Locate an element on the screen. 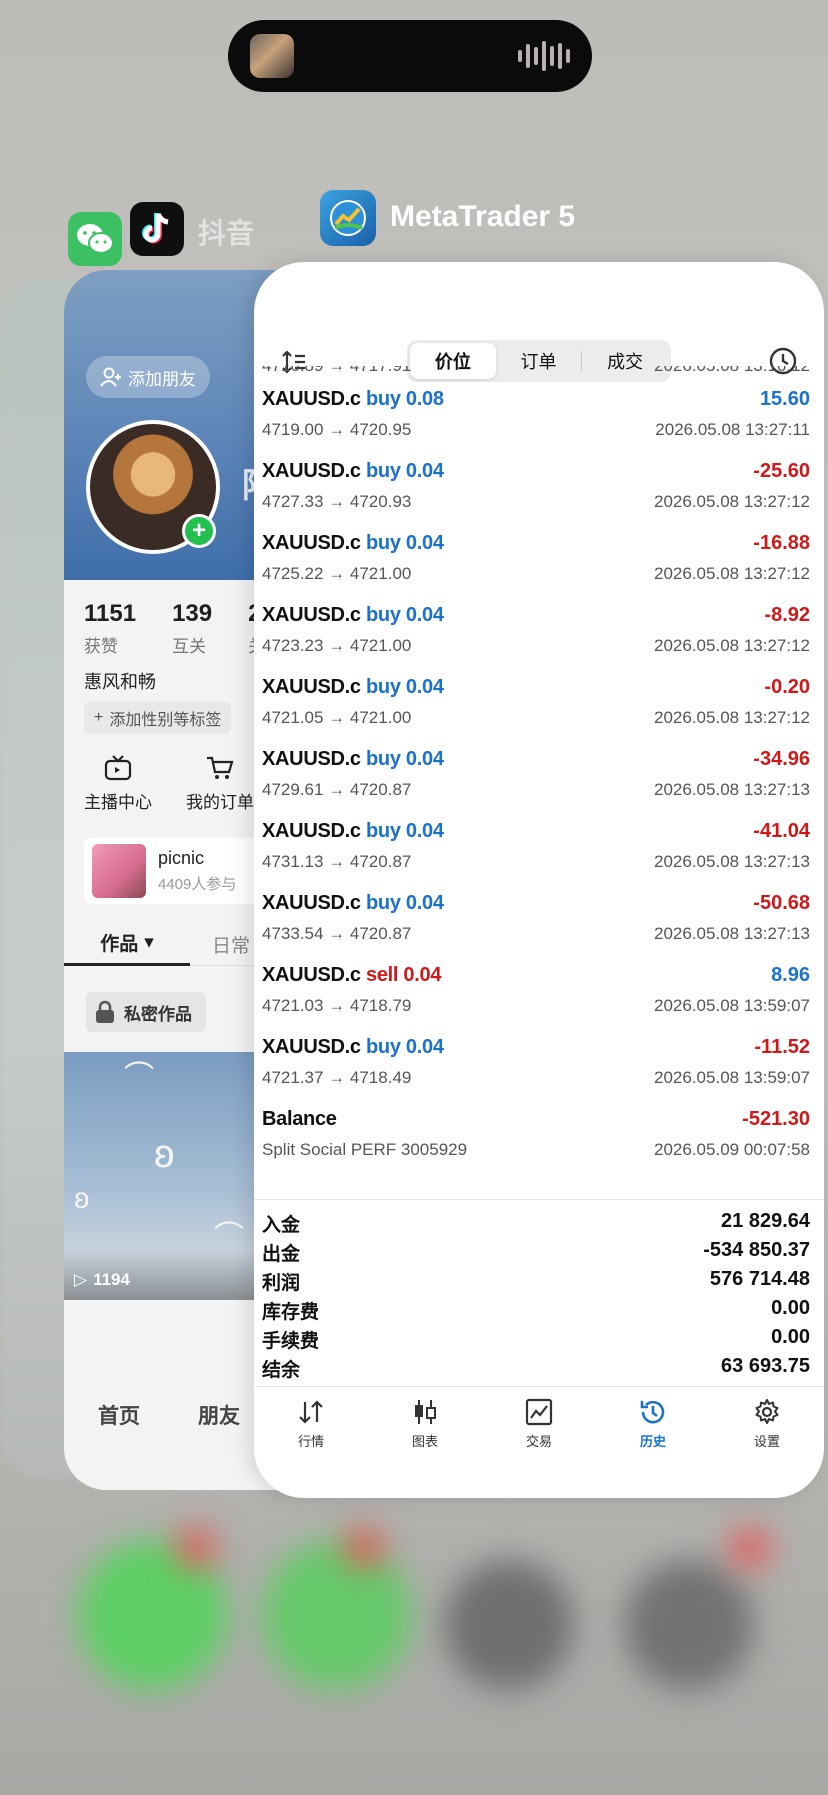  deal-time: 2026.05.08 13:27:13 is located at coordinates (732, 933).